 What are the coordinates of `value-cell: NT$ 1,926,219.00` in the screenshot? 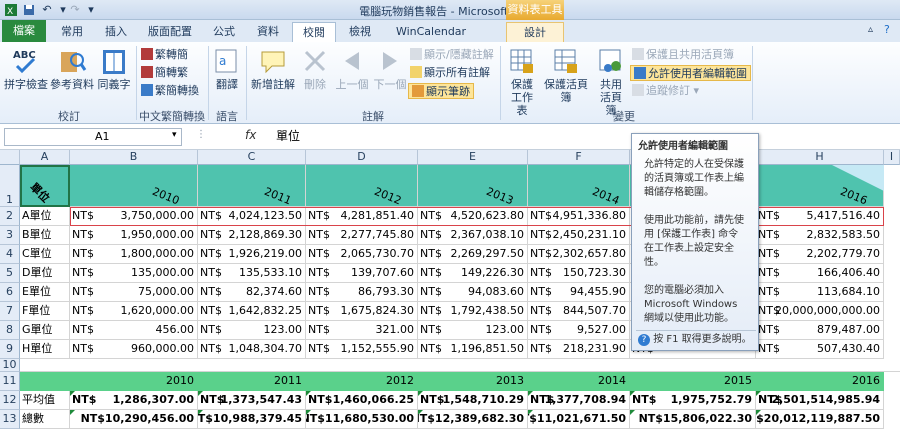 It's located at (252, 254).